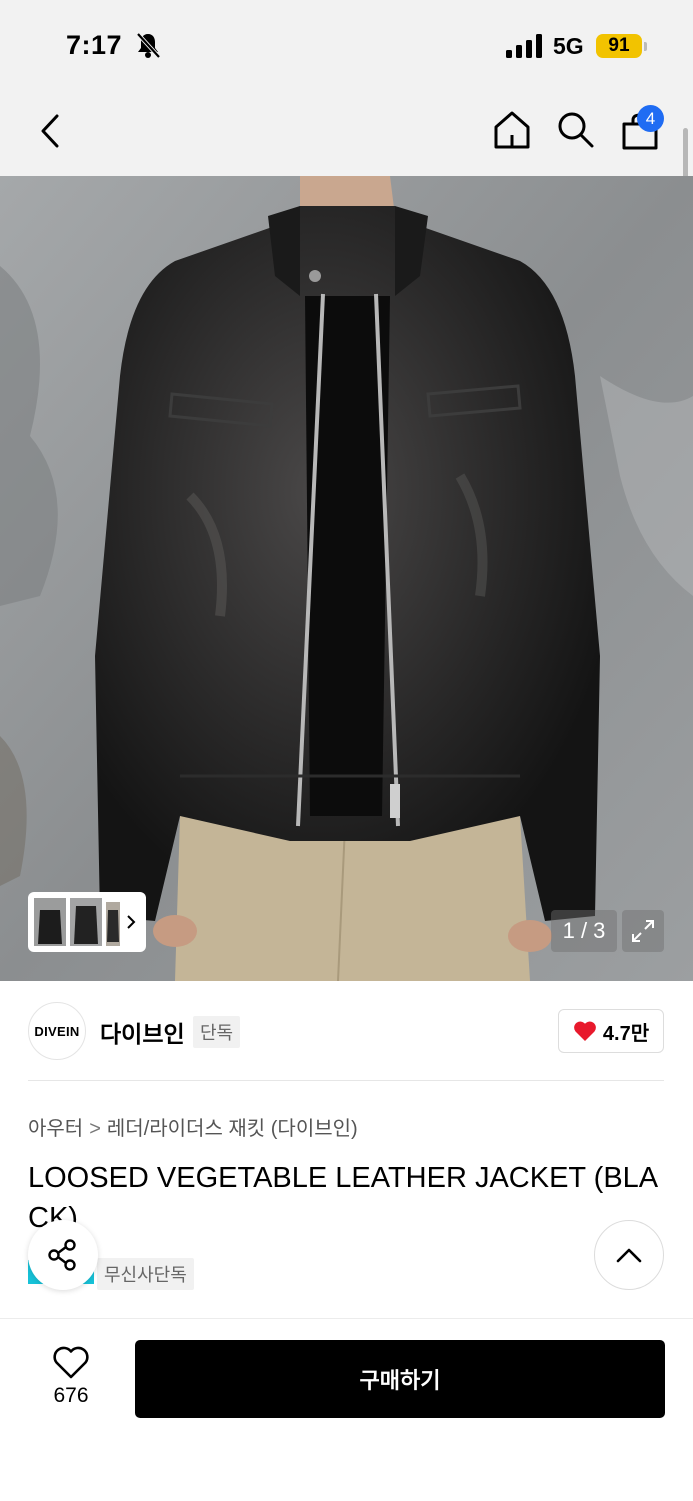 Image resolution: width=693 pixels, height=1501 pixels. I want to click on scroll-top-button, so click(629, 1255).